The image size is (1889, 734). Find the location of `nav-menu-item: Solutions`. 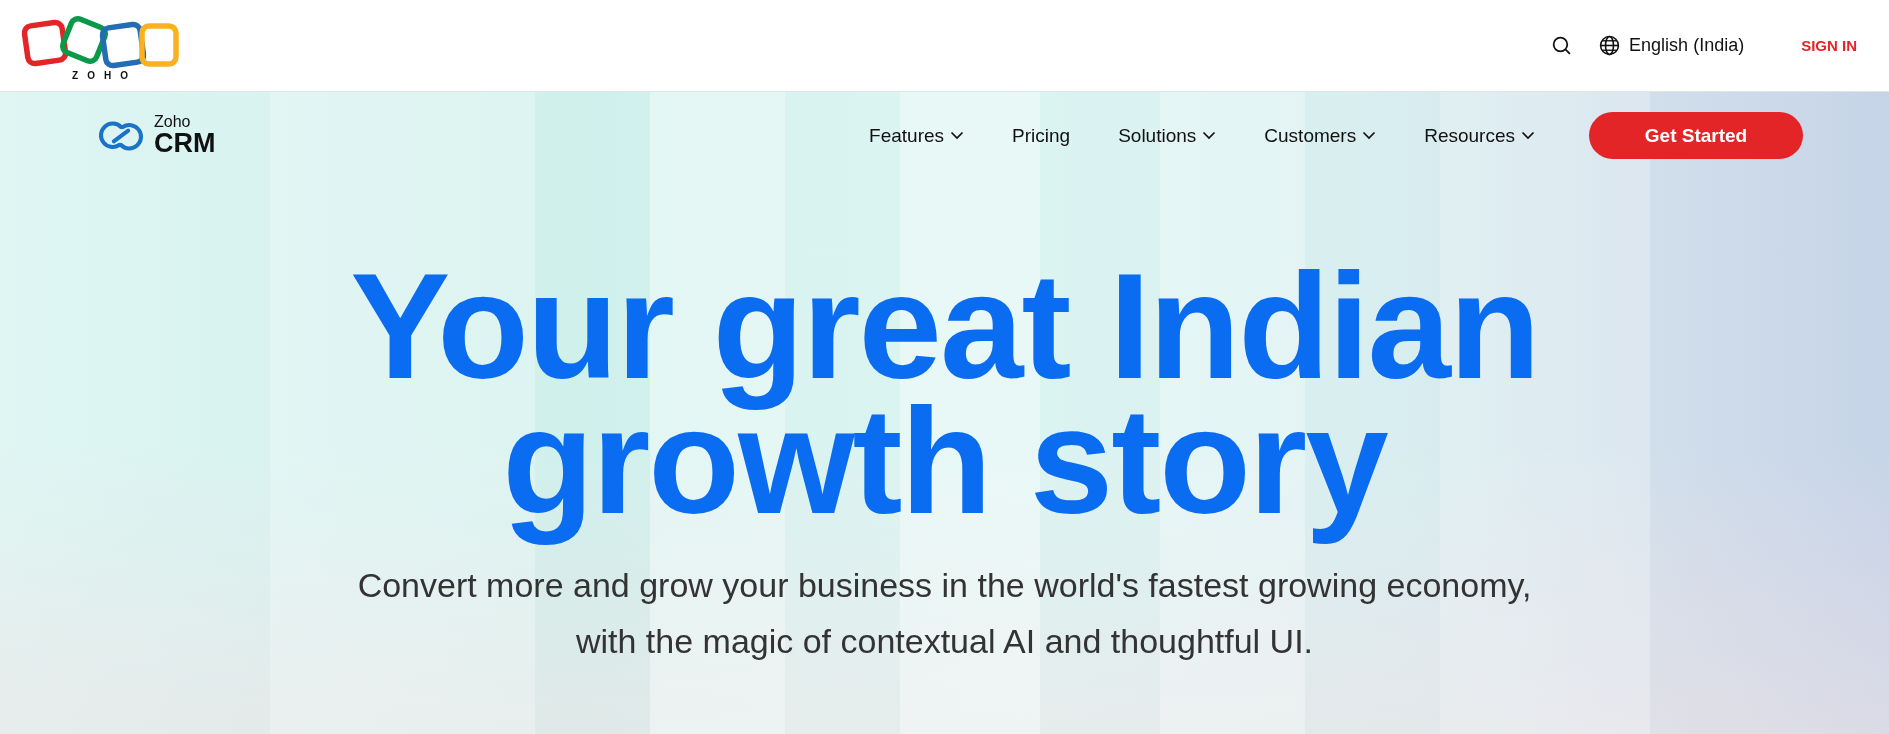

nav-menu-item: Solutions is located at coordinates (1167, 135).